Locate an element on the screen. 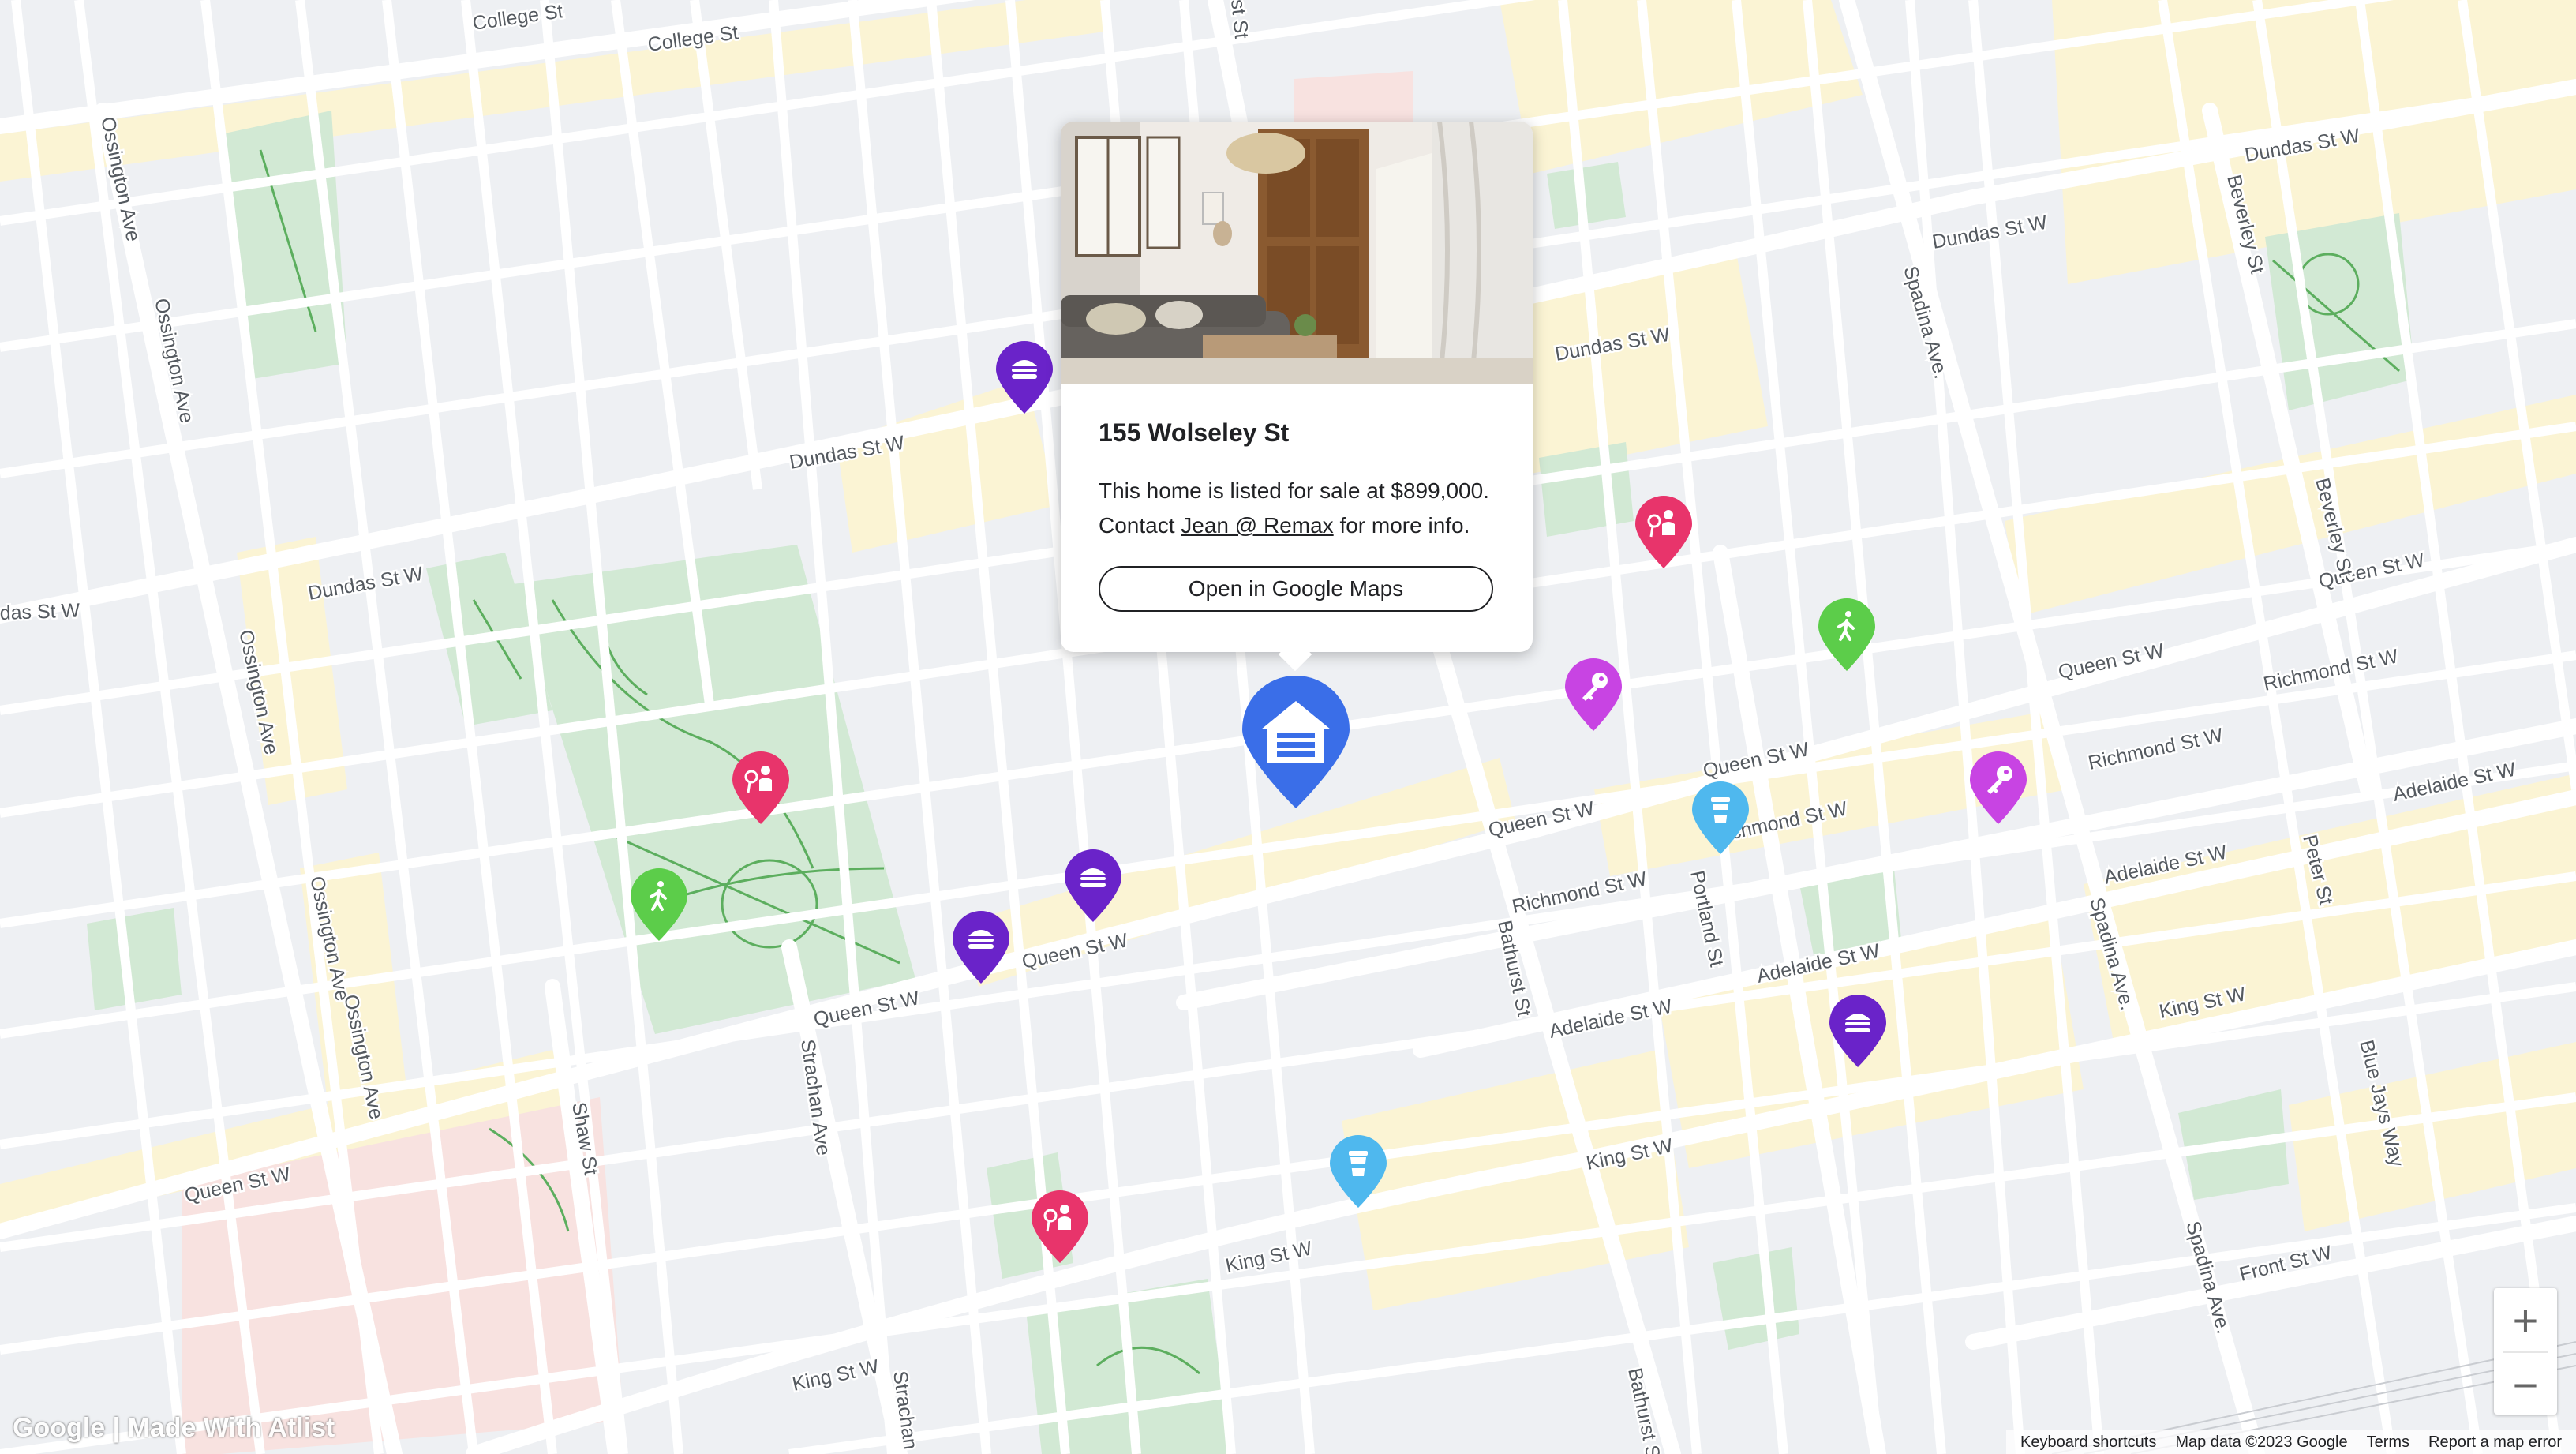 This screenshot has height=1454, width=2576. map-attribution-logo: Google | Made With Atlist is located at coordinates (174, 1428).